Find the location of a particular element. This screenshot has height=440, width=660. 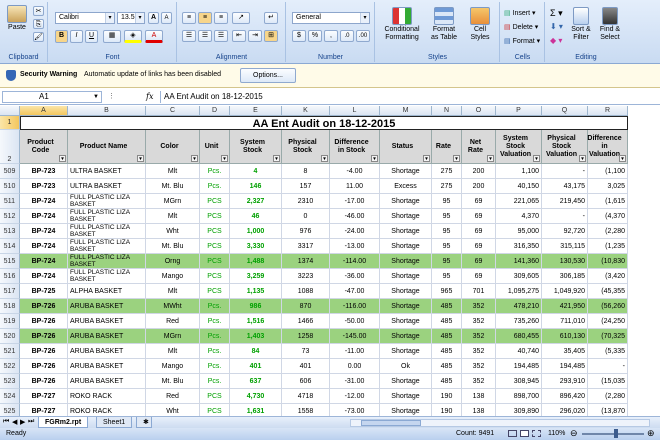

cell-pv: 130,530 is located at coordinates (565, 261).